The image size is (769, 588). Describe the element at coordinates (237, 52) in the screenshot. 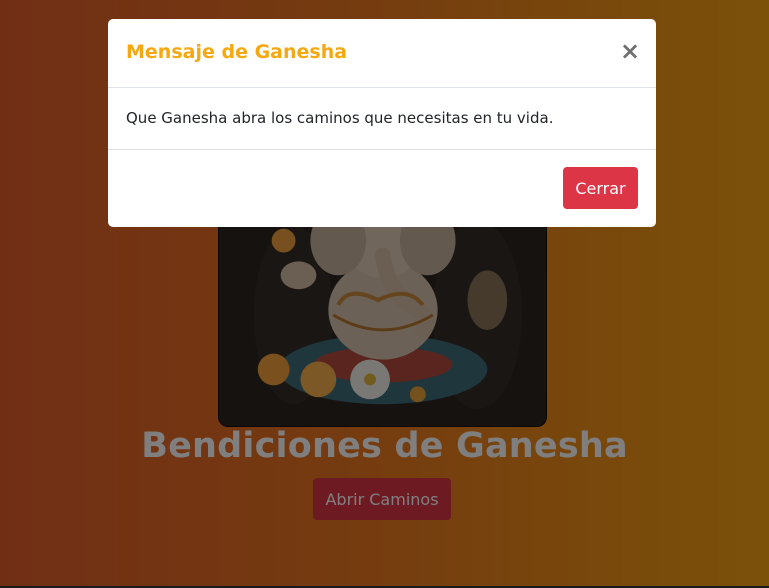

I see `modal-title: Mensaje de Ganesha` at that location.